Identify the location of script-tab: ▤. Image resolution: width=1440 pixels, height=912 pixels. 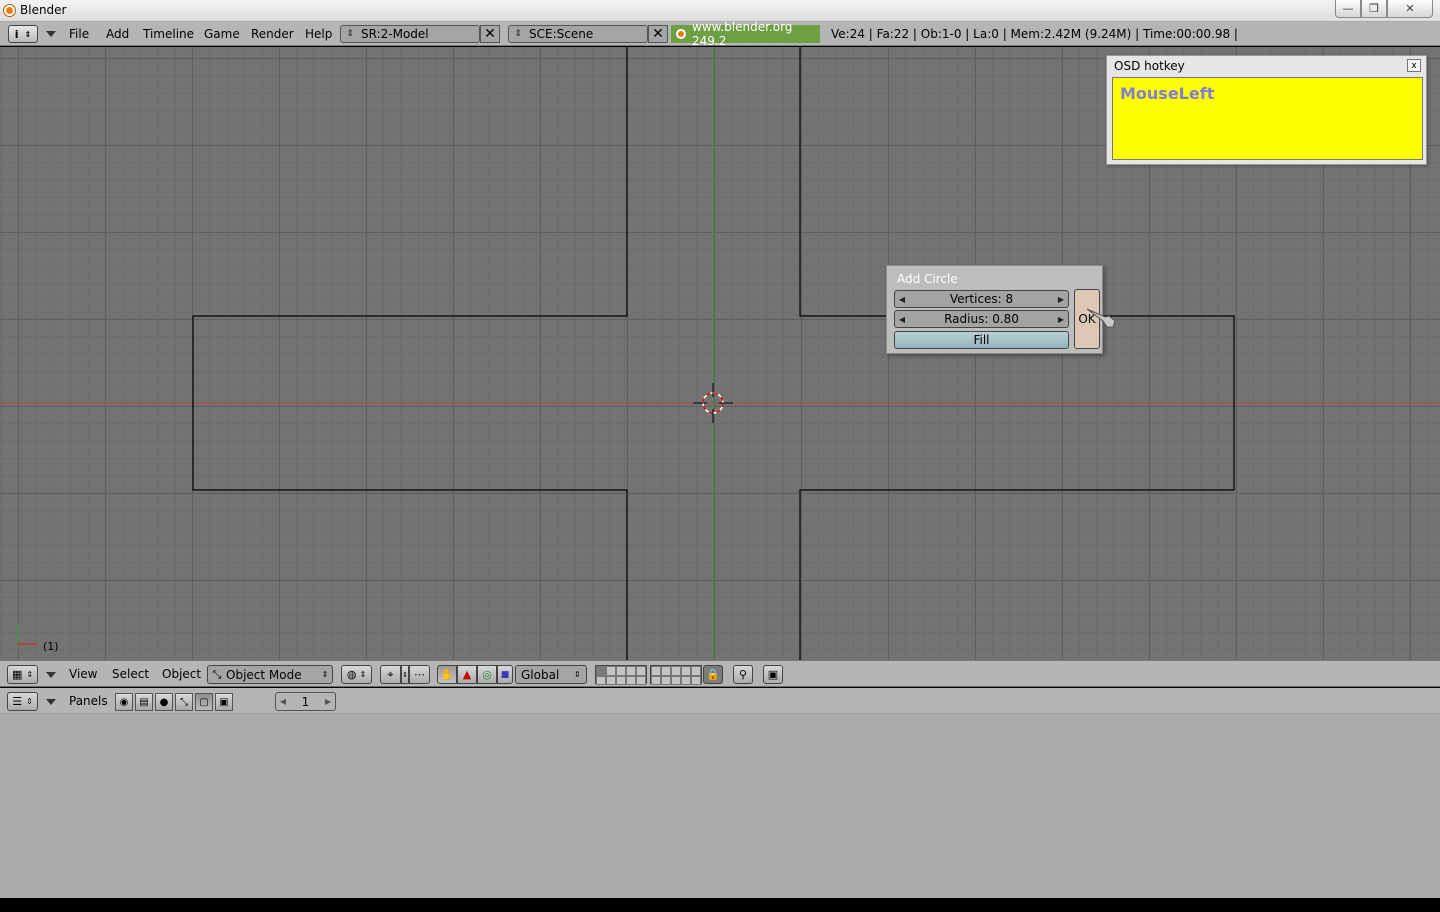
(144, 702).